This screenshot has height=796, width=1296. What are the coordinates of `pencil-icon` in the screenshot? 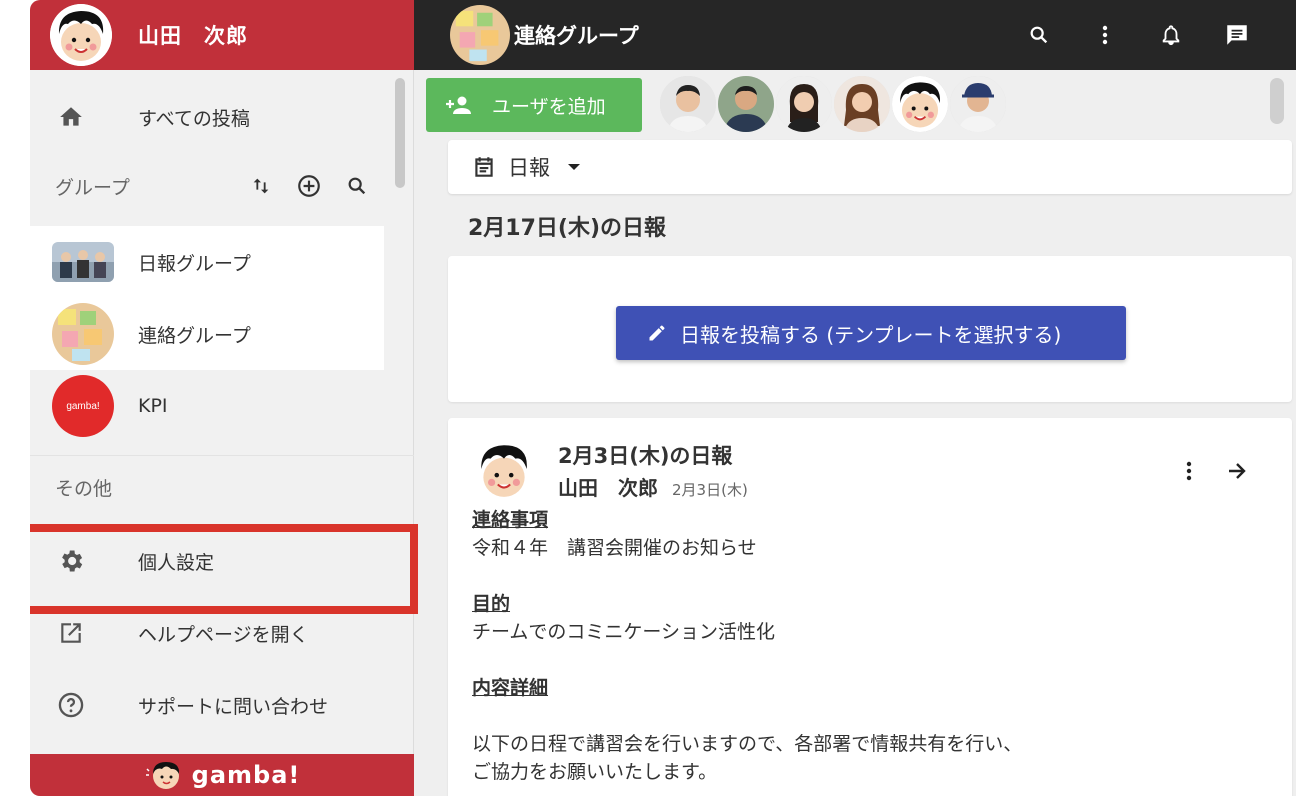 It's located at (657, 333).